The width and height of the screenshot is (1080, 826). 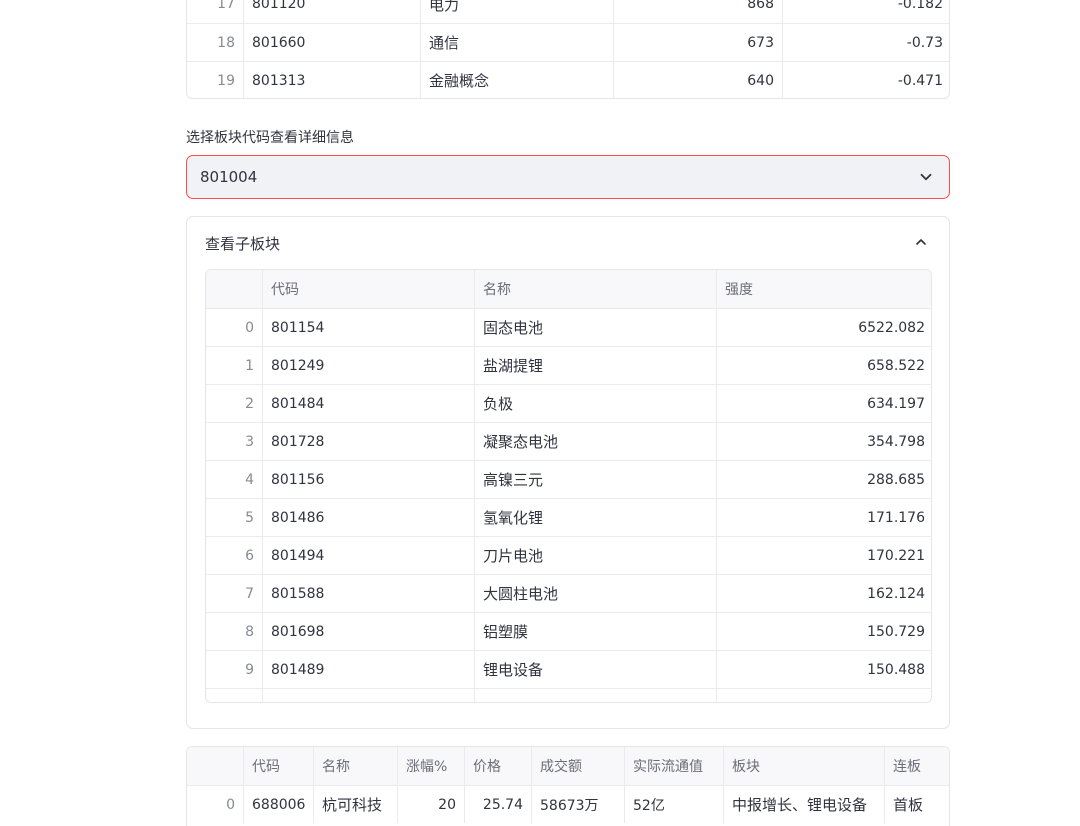 I want to click on header-float-value: 实际流通值, so click(x=673, y=766).